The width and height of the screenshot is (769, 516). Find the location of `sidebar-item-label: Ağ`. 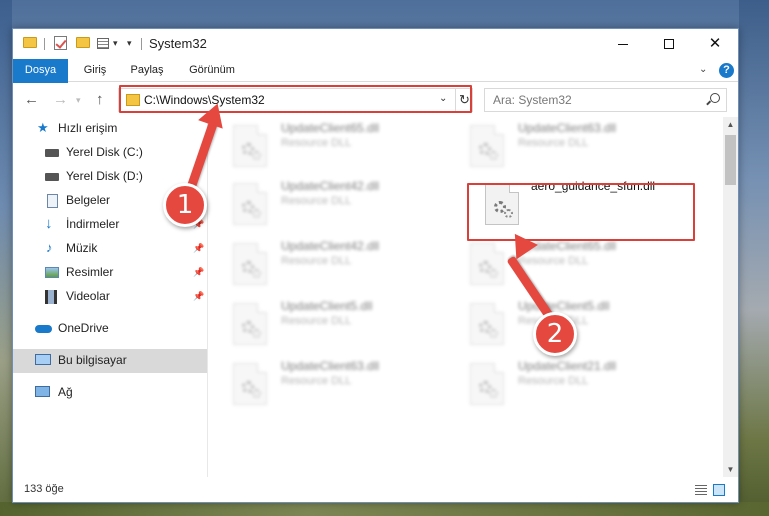

sidebar-item-label: Ağ is located at coordinates (65, 392).